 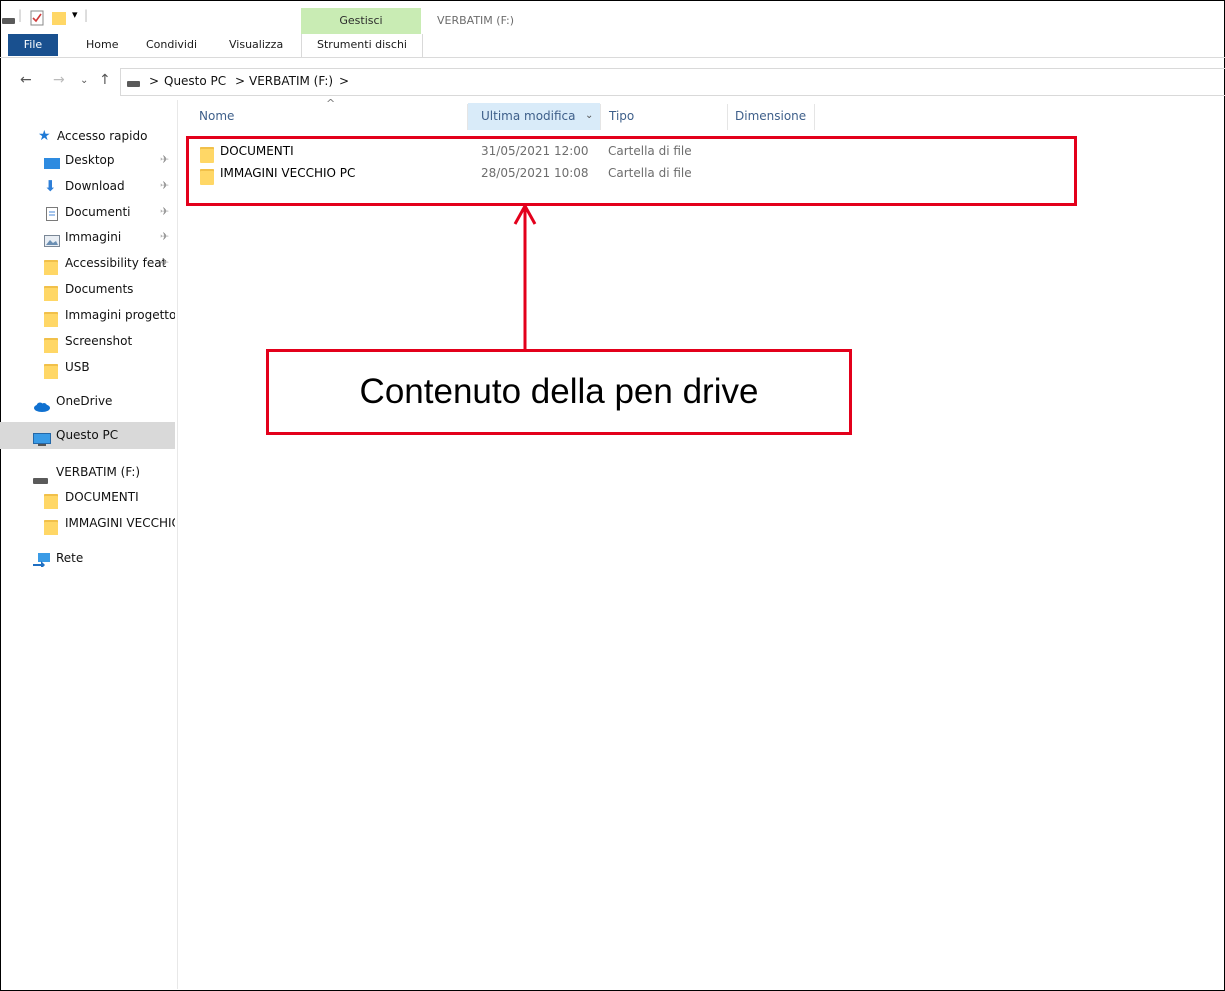 I want to click on network-icon, so click(x=42, y=560).